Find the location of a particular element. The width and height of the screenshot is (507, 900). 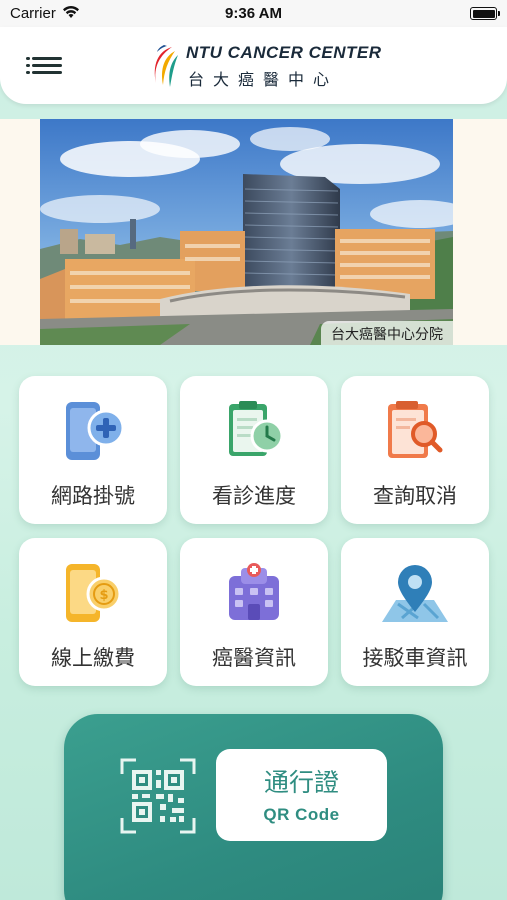

menu-item-label: 線上繳費 is located at coordinates (93, 658).